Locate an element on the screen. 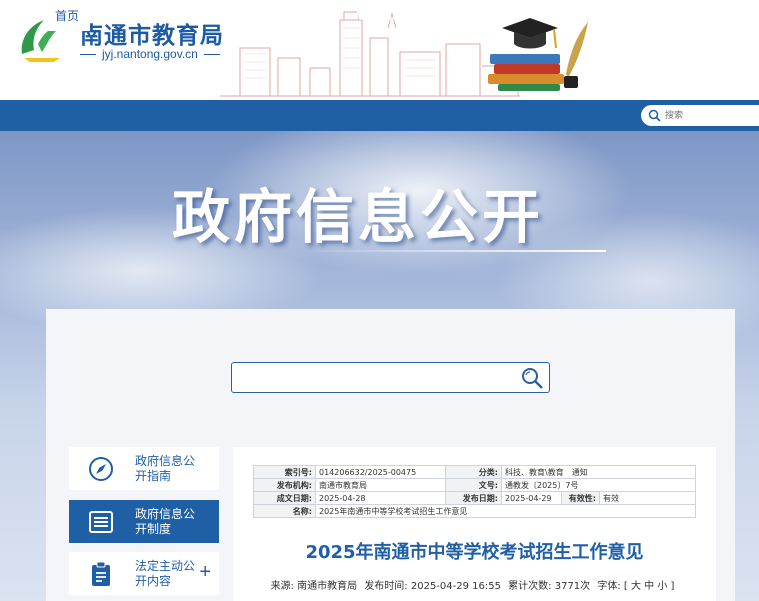 The width and height of the screenshot is (759, 601). search-icon is located at coordinates (654, 115).